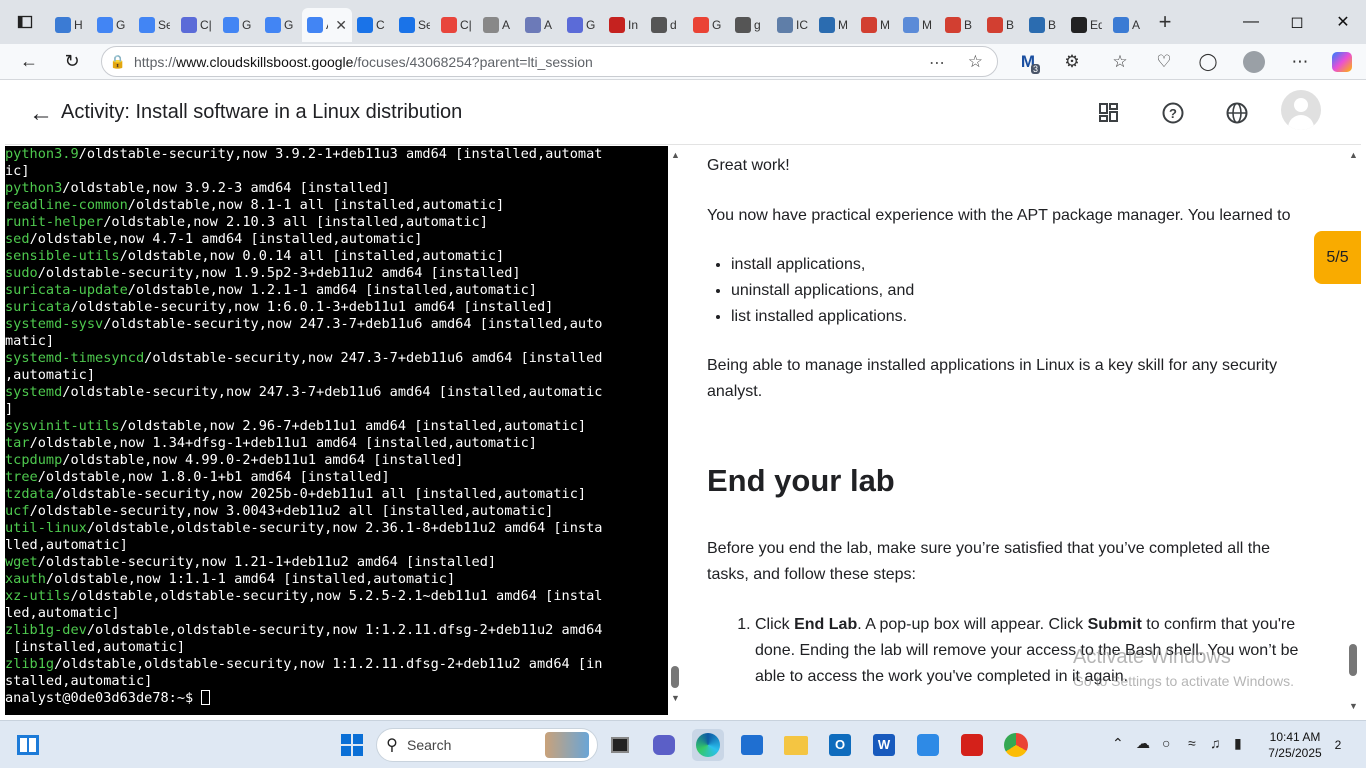  Describe the element at coordinates (752, 745) in the screenshot. I see `microsoft-store-icon` at that location.